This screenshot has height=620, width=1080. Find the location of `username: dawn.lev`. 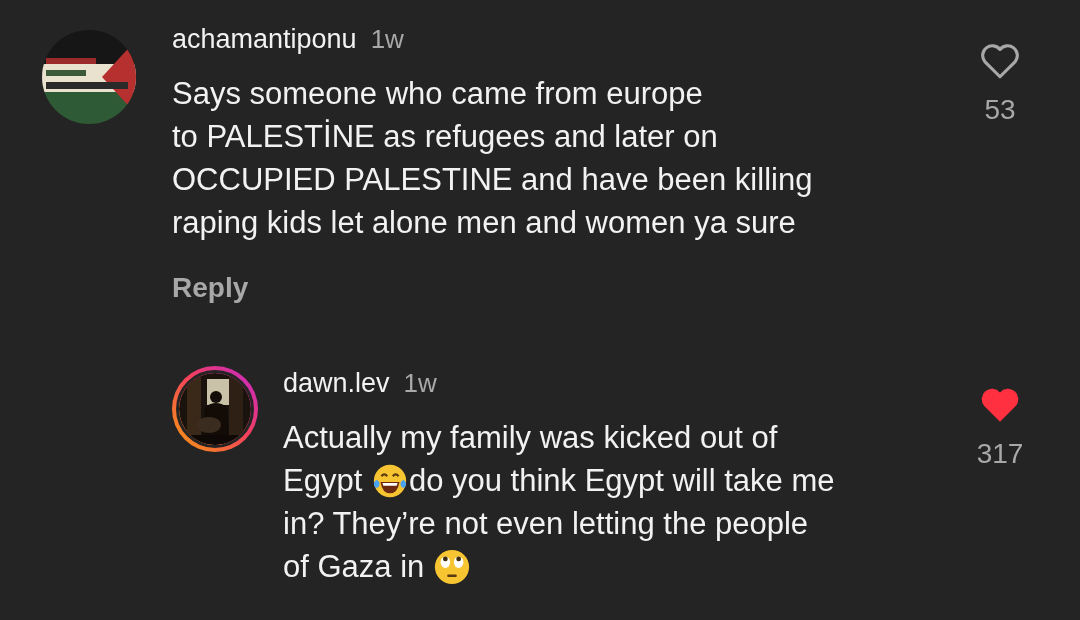

username: dawn.lev is located at coordinates (336, 383).